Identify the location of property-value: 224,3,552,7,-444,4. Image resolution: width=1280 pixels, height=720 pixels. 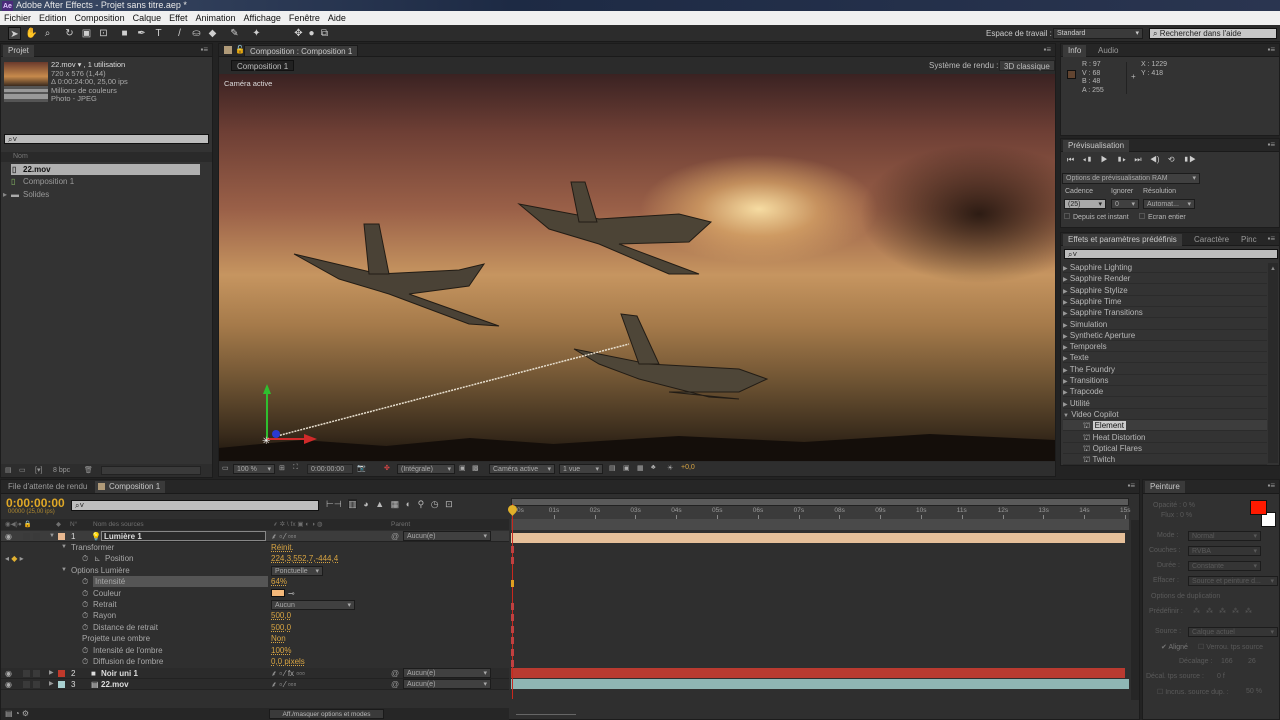
(304, 558).